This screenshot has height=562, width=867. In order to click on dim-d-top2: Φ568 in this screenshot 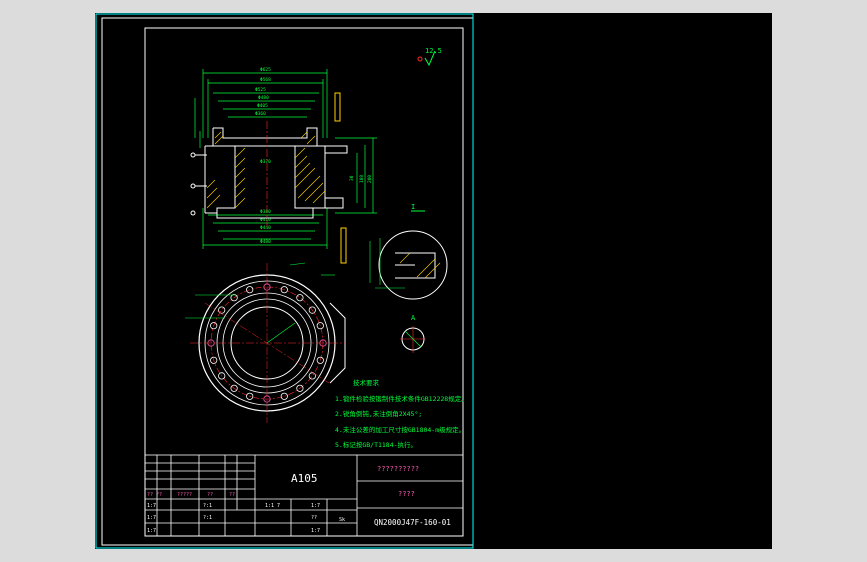, I will do `click(265, 80)`.